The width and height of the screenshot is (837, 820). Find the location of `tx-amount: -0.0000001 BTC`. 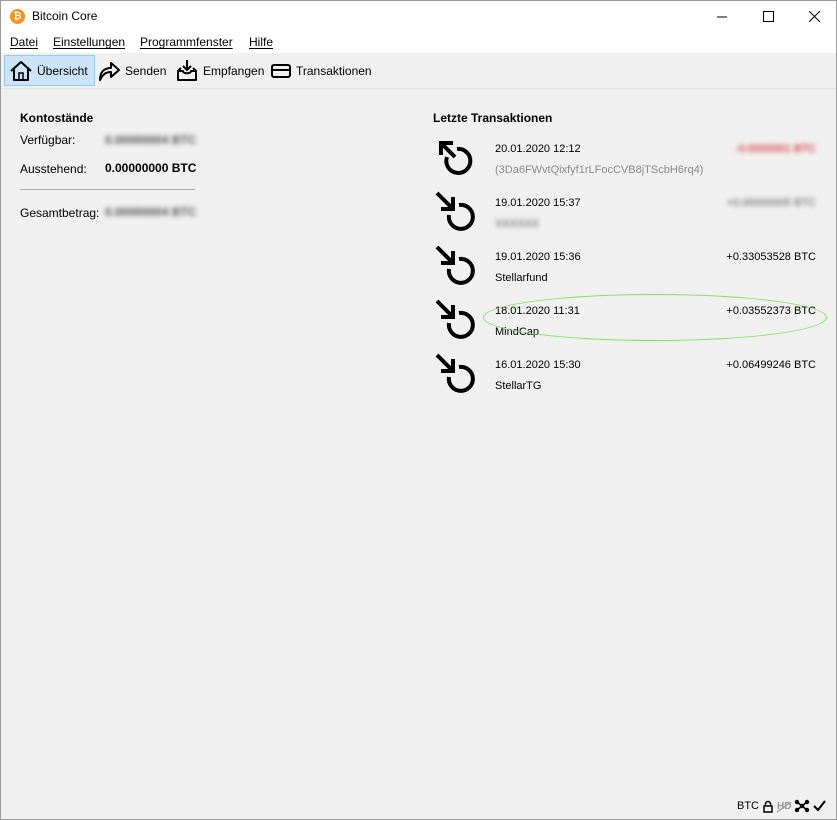

tx-amount: -0.0000001 BTC is located at coordinates (775, 149).